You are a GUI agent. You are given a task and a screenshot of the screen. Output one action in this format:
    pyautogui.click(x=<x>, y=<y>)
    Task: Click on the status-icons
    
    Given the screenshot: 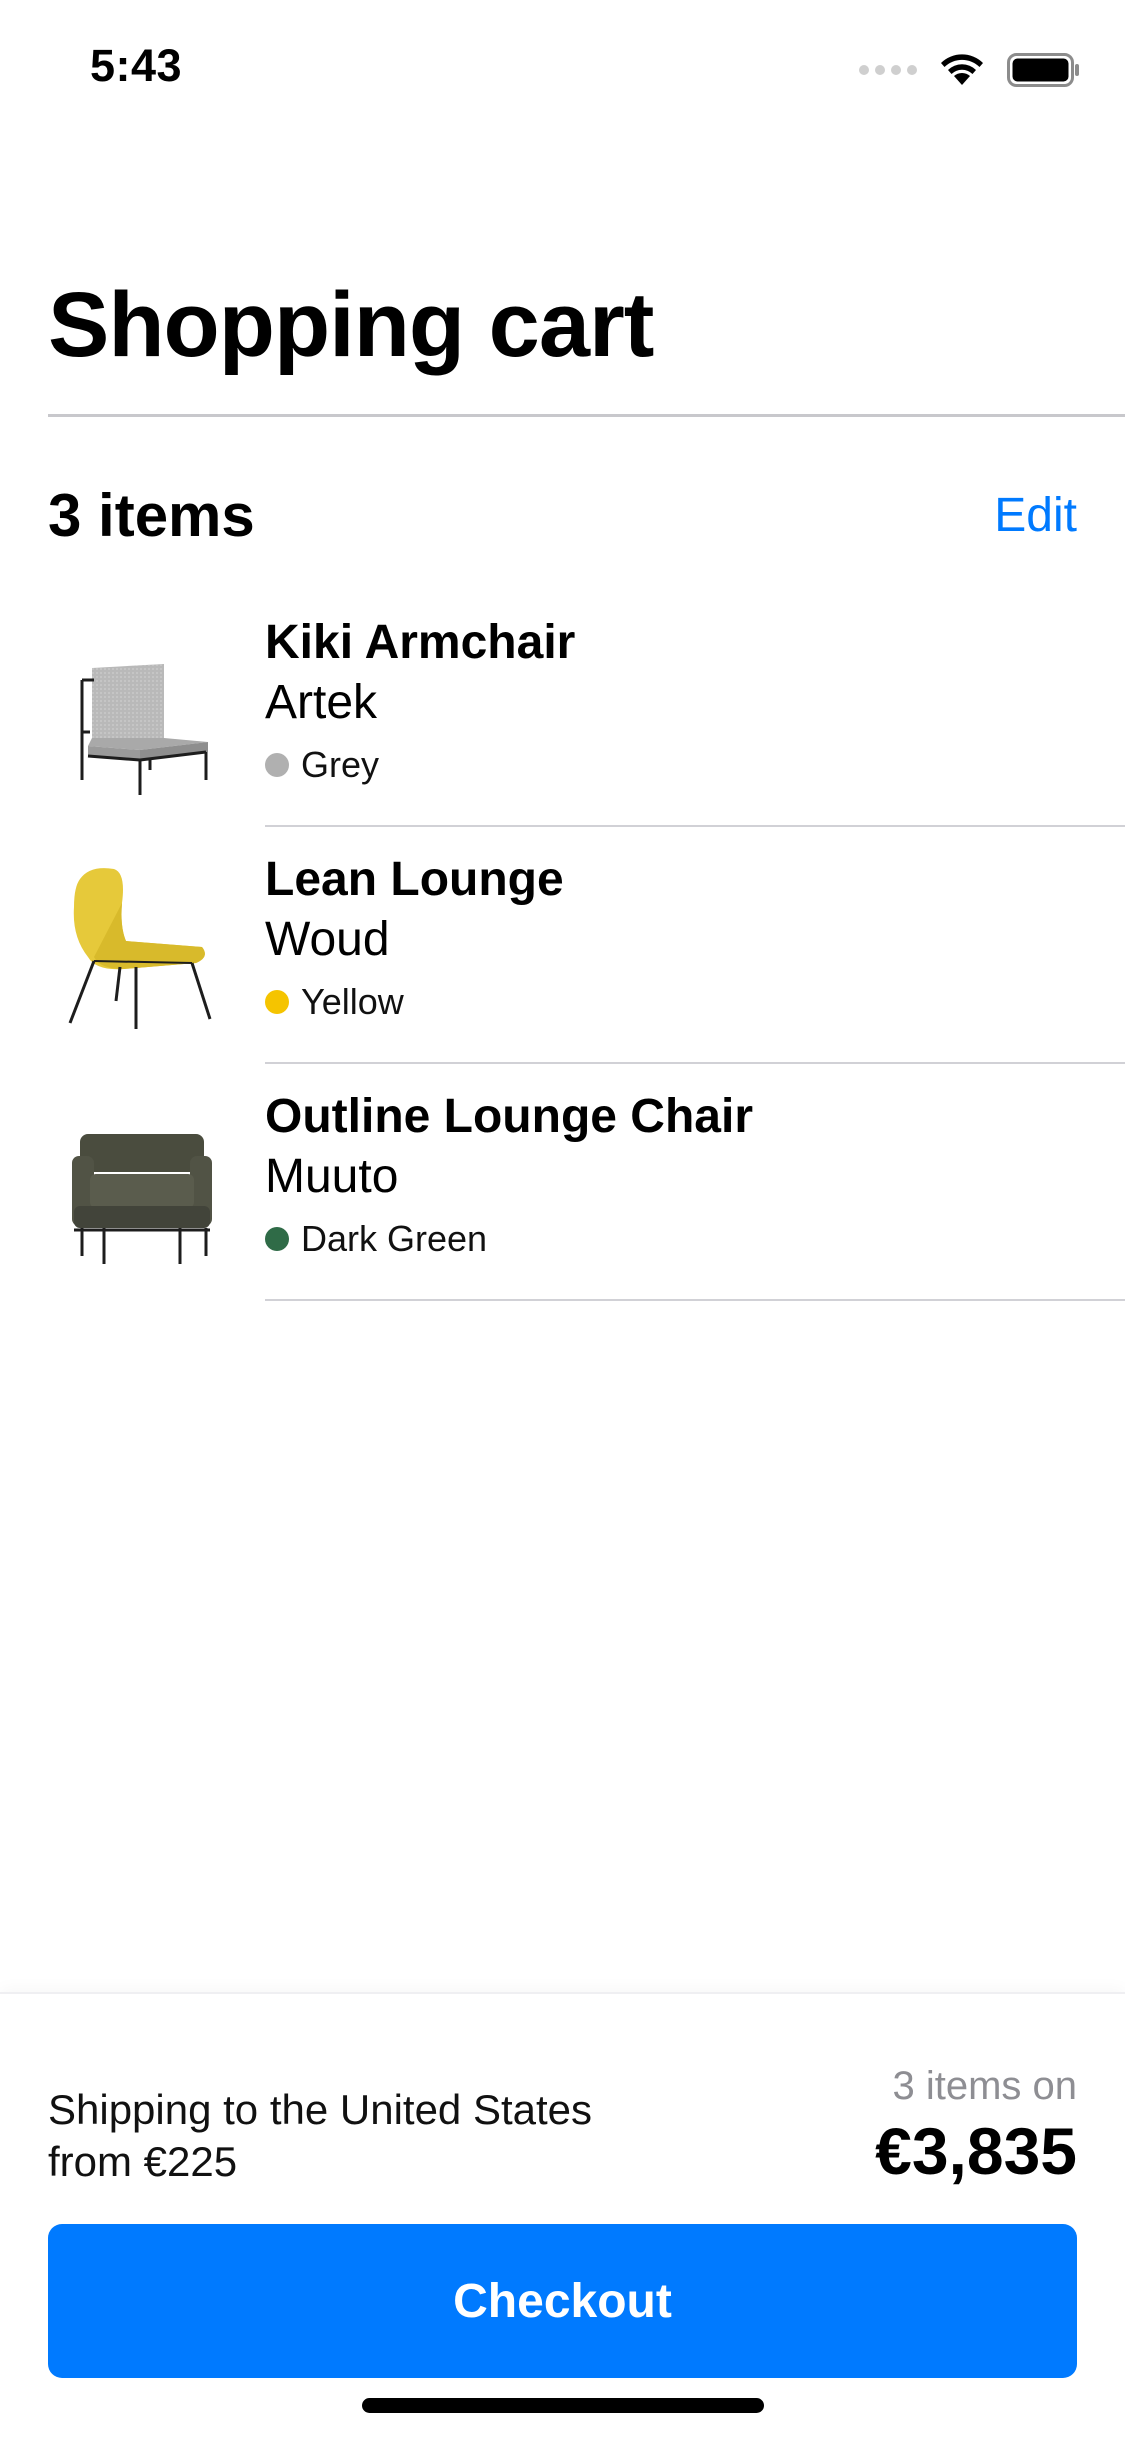 What is the action you would take?
    pyautogui.click(x=970, y=70)
    